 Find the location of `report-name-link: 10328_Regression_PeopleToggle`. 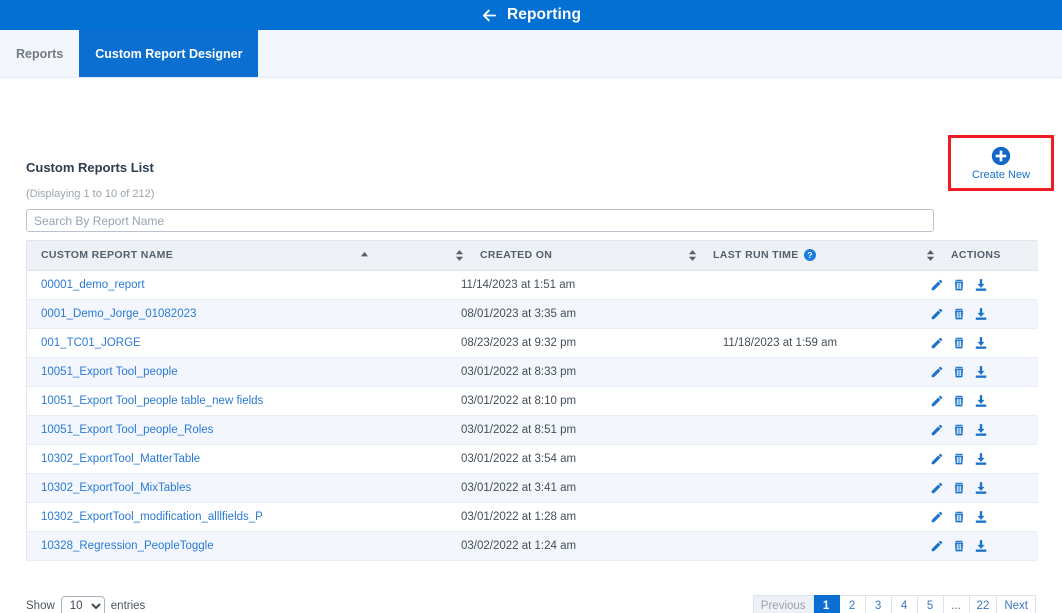

report-name-link: 10328_Regression_PeopleToggle is located at coordinates (127, 546).